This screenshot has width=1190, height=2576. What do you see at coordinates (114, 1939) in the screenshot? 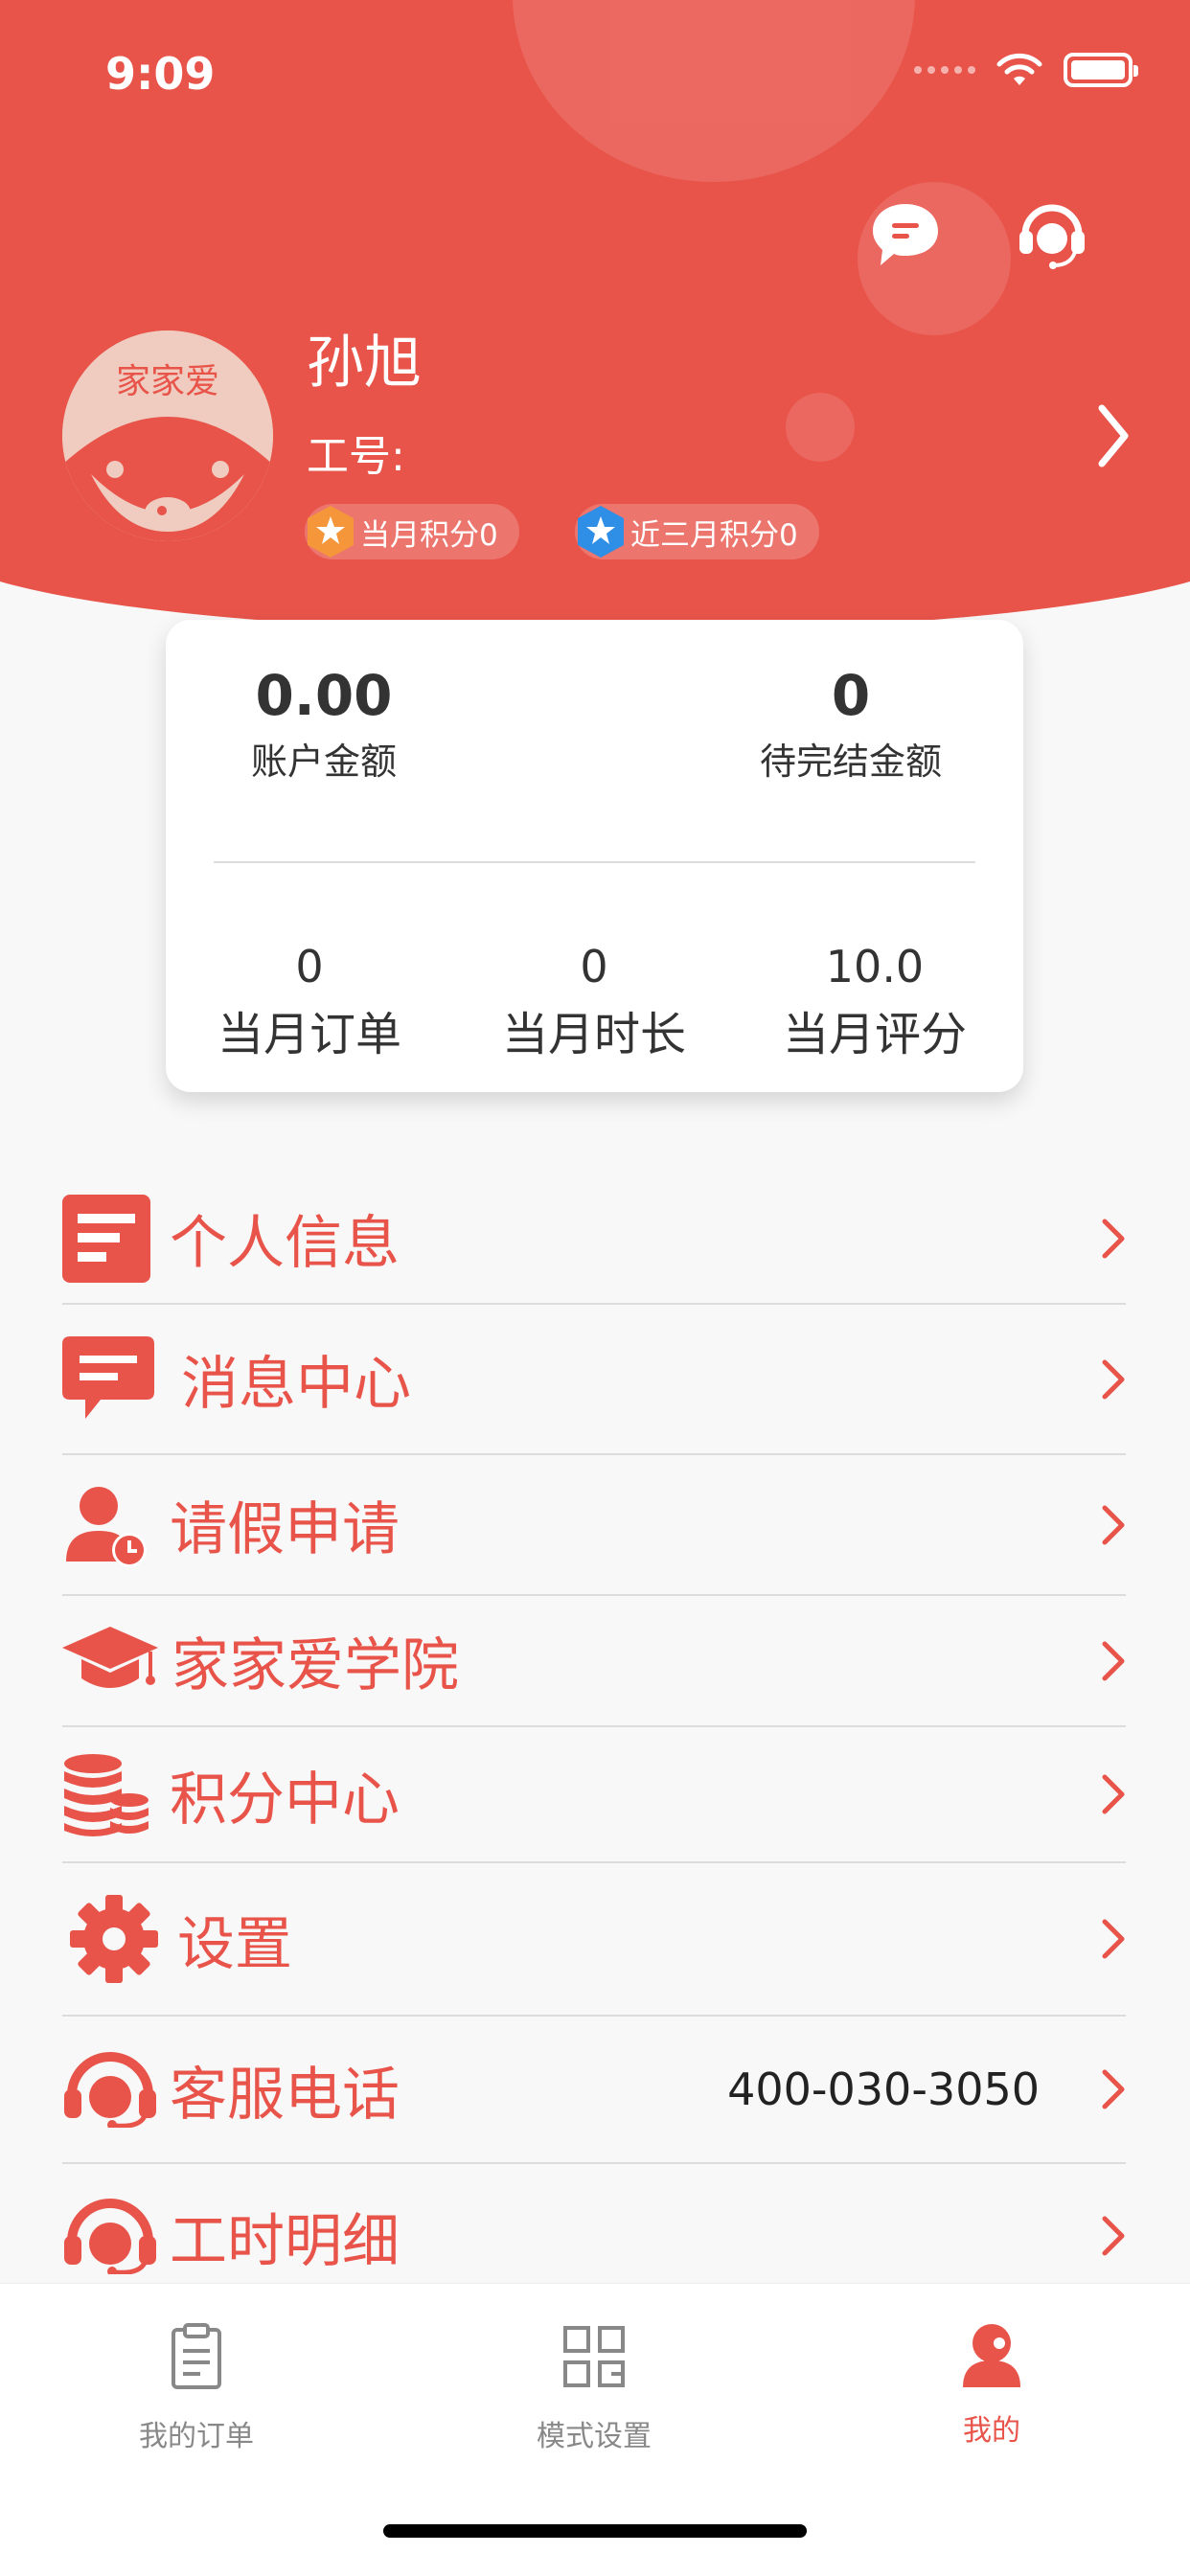
I see `gear-icon` at bounding box center [114, 1939].